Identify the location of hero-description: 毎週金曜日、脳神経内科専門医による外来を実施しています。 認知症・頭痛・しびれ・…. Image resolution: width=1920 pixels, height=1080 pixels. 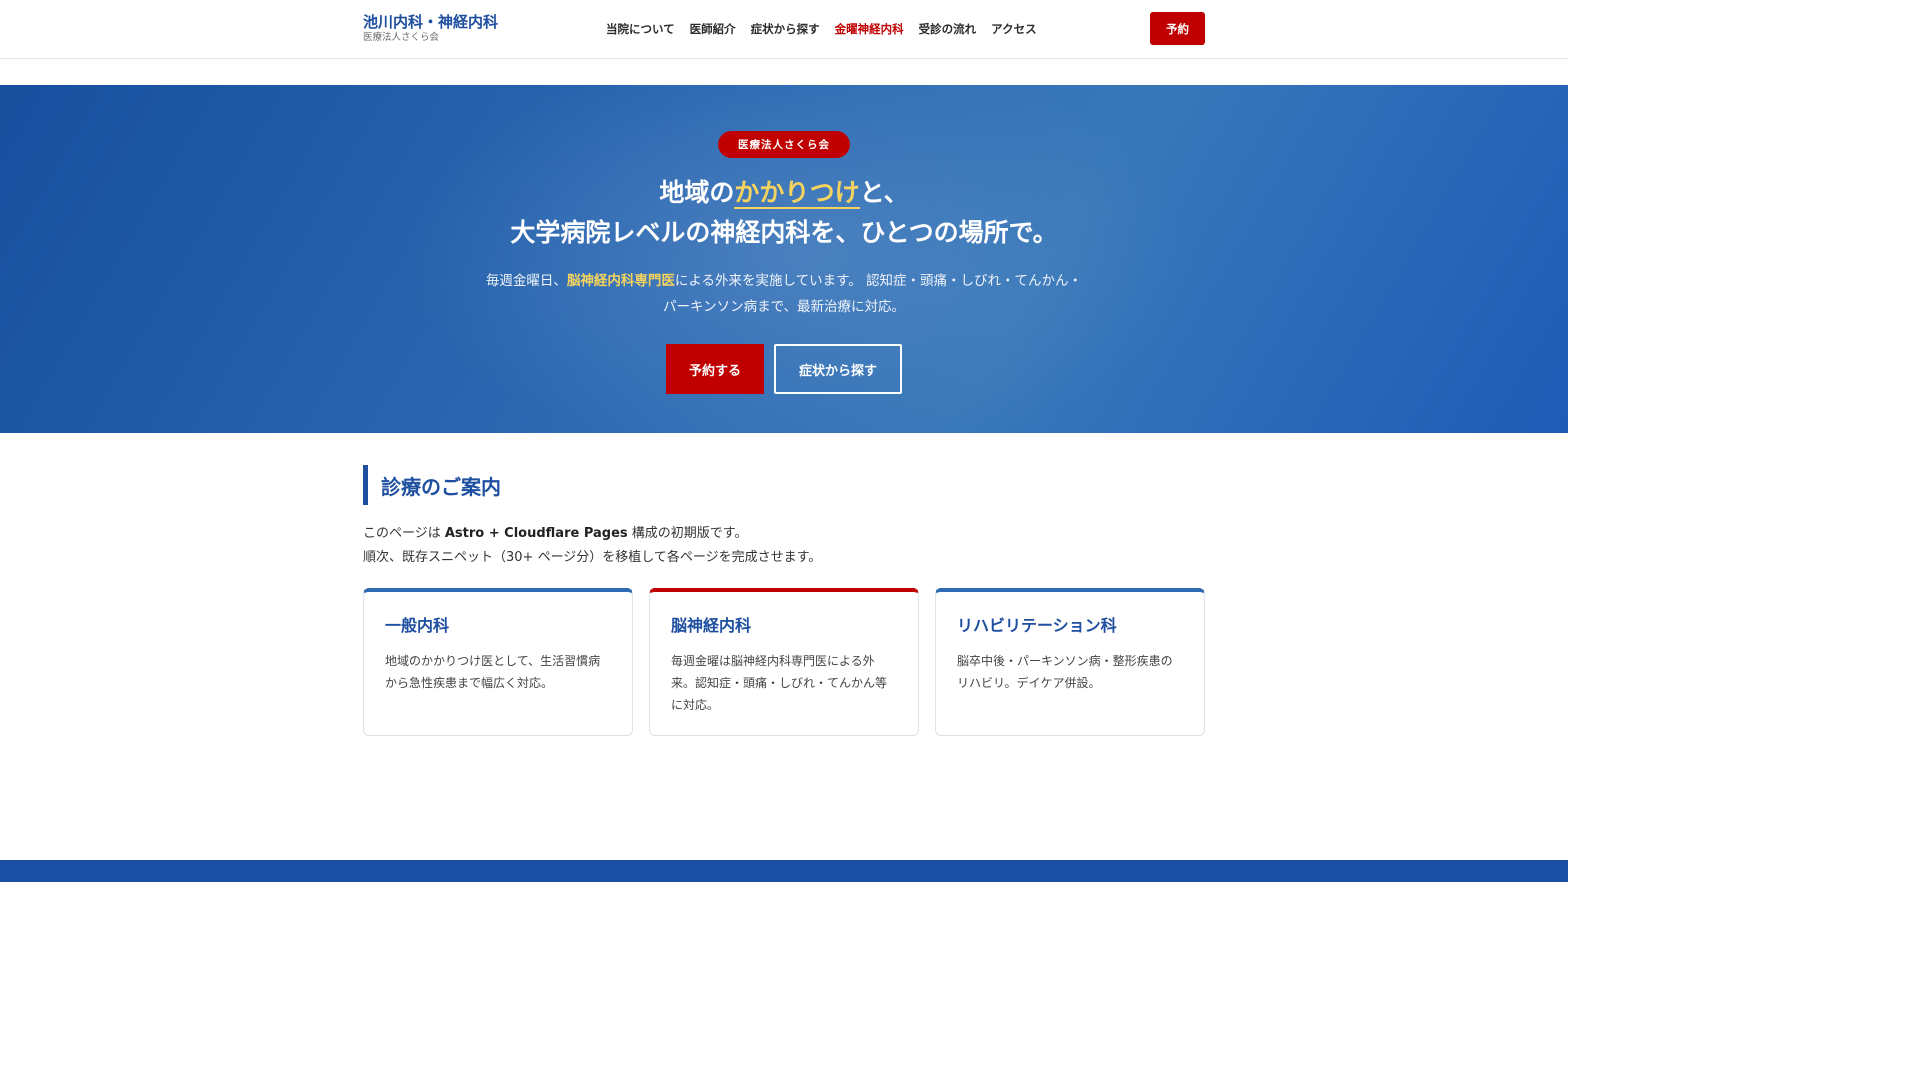
(784, 294).